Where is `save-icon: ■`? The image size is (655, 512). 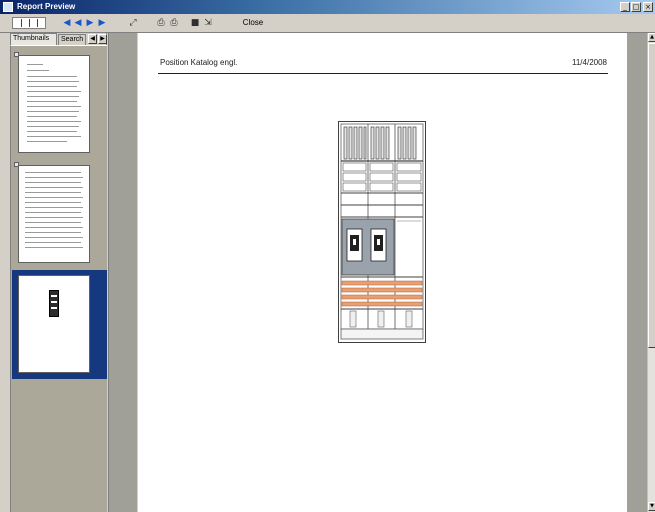
save-icon: ■ is located at coordinates (195, 23).